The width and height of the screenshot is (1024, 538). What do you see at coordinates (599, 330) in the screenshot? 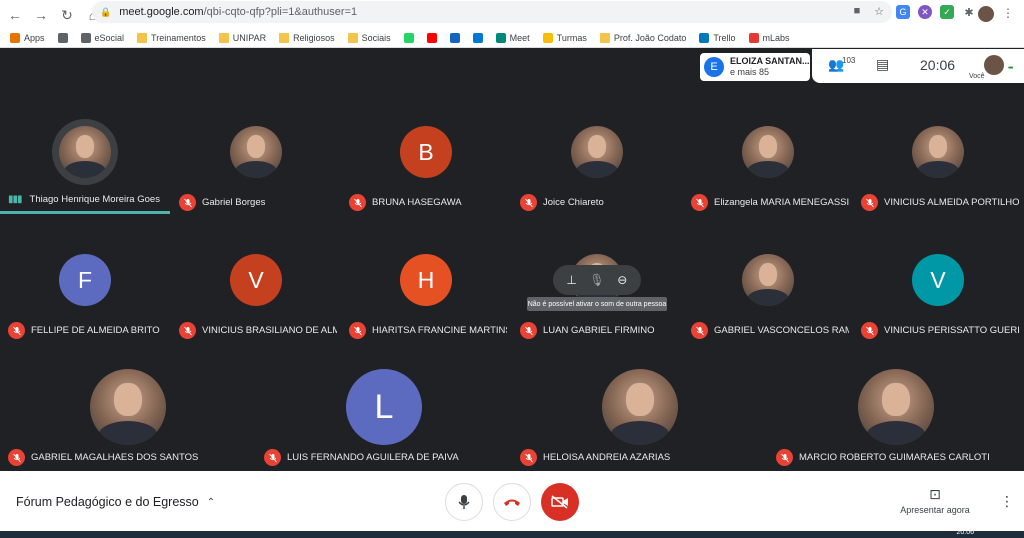
I see `participant-name: LUAN GABRIEL FIRMINO` at bounding box center [599, 330].